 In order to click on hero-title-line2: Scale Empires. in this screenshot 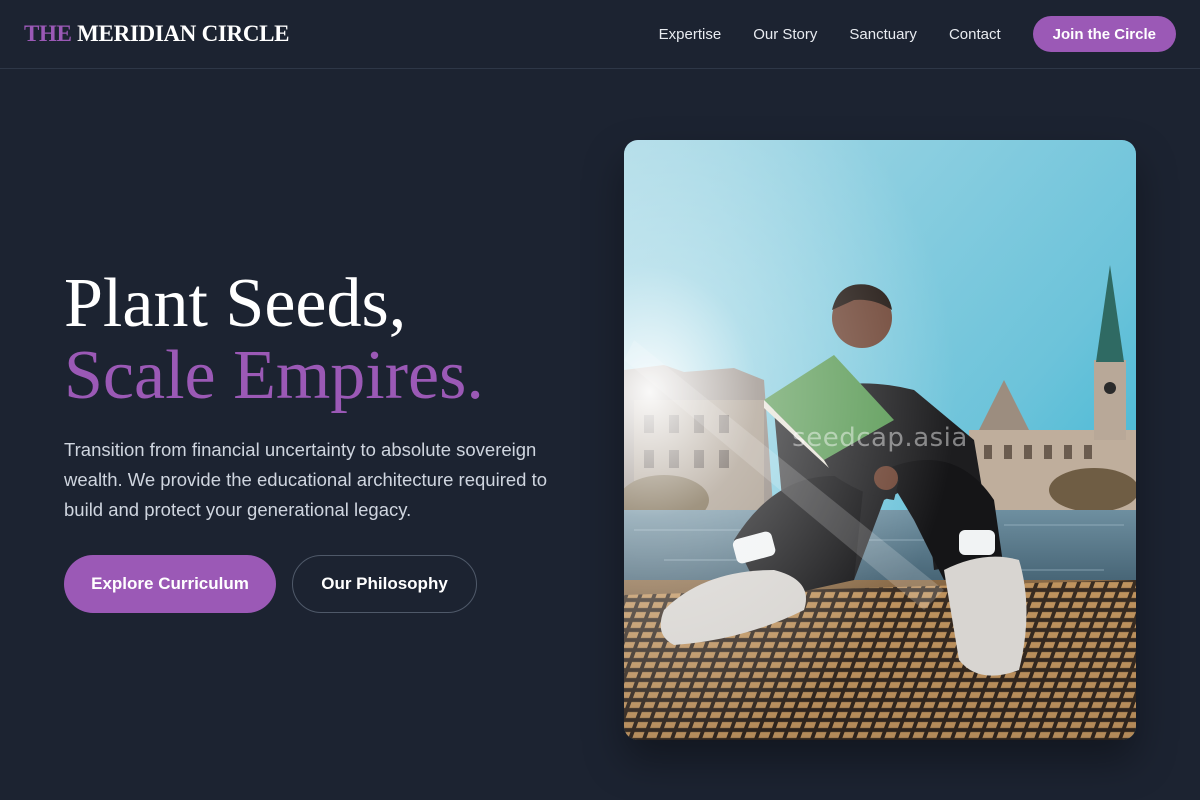, I will do `click(274, 375)`.